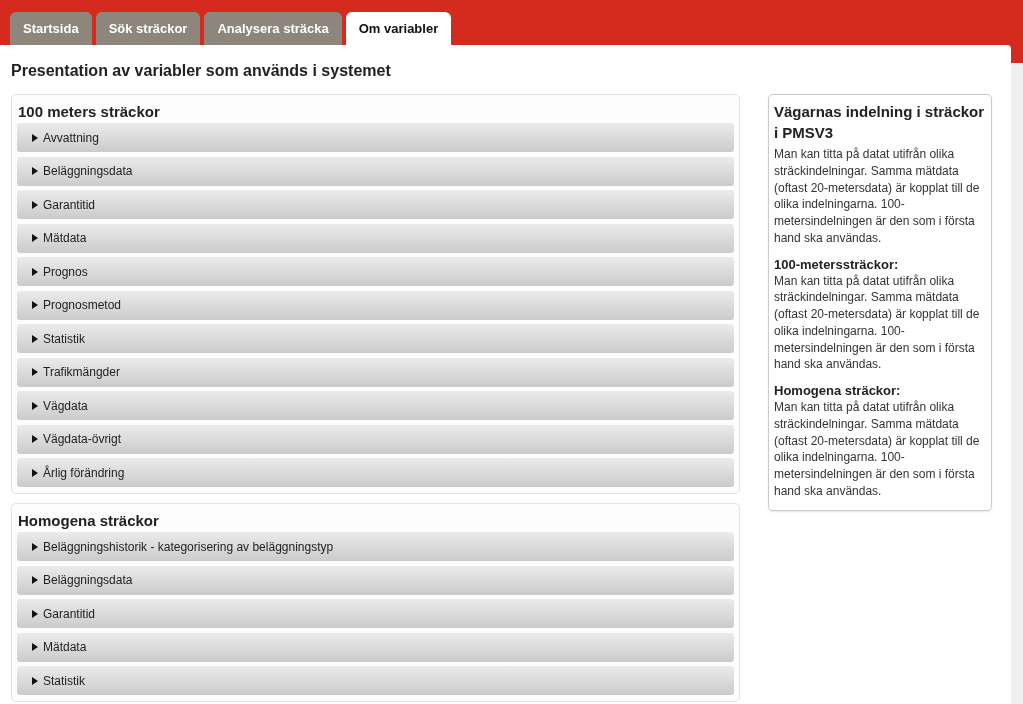 This screenshot has height=704, width=1023. I want to click on accordion-header: Prognos, so click(375, 271).